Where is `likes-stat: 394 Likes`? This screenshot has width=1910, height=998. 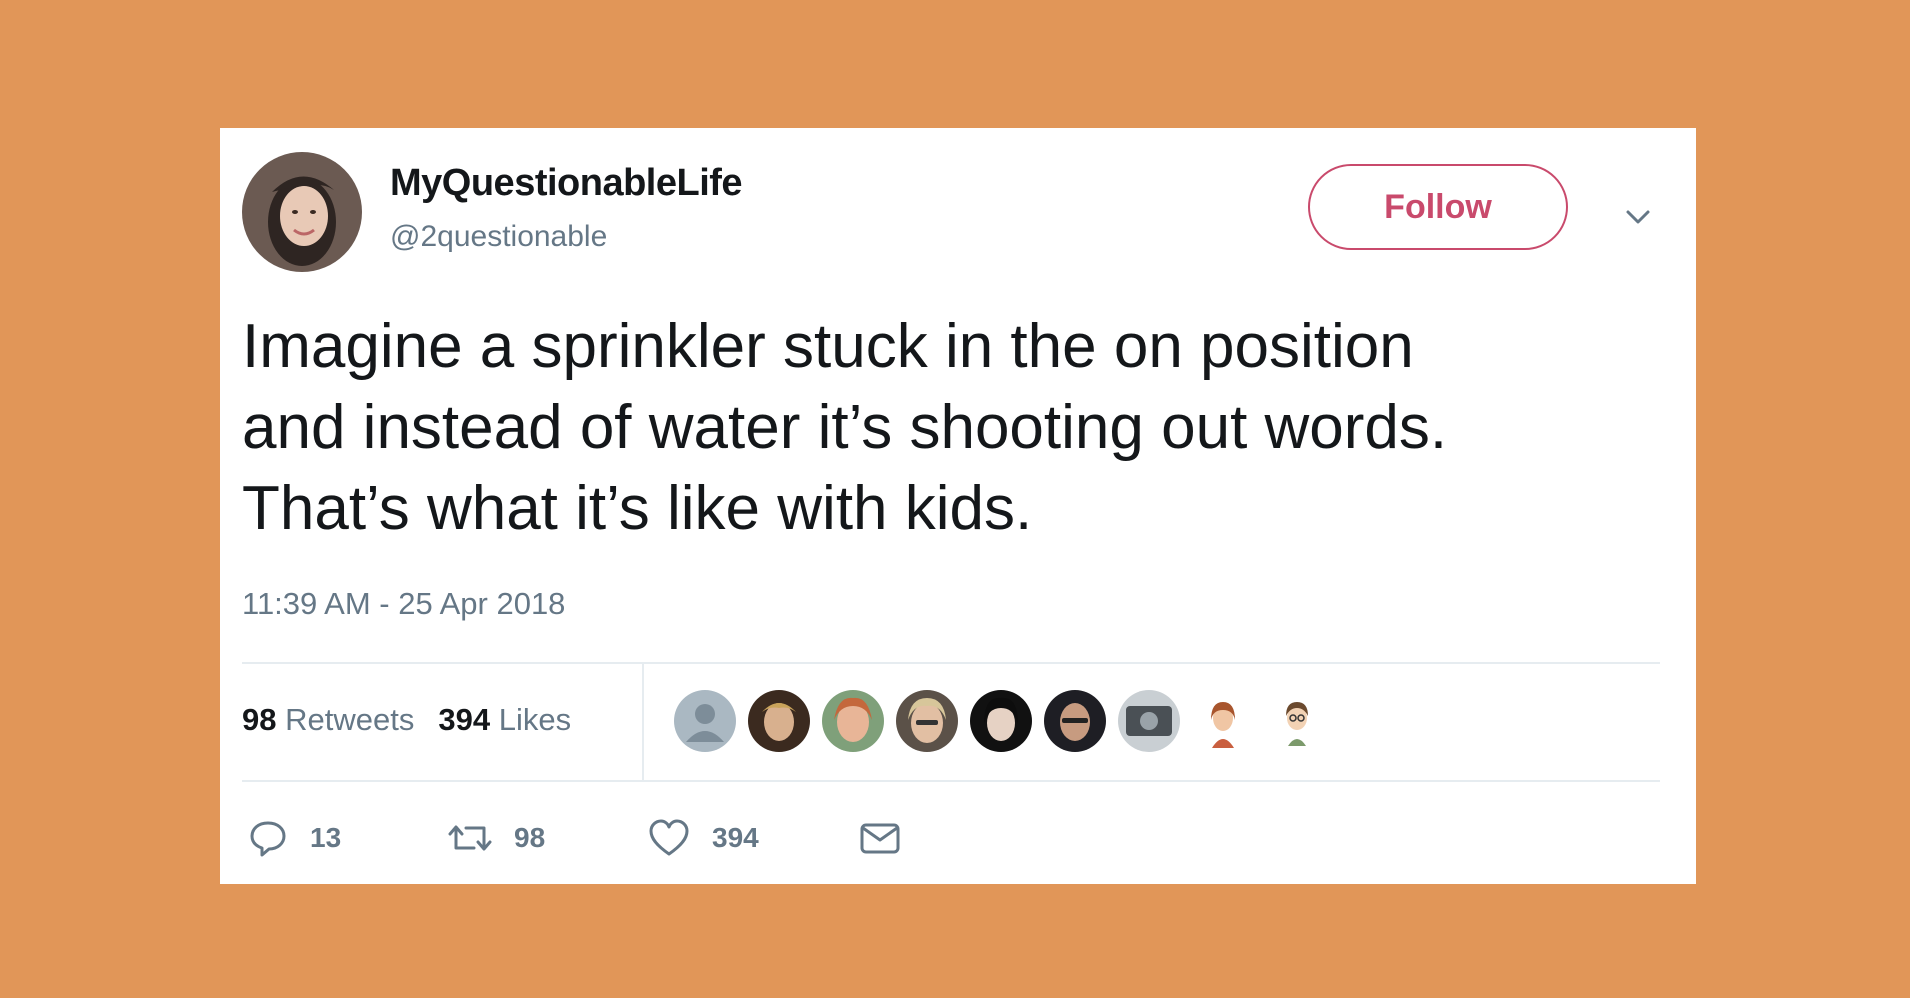 likes-stat: 394 Likes is located at coordinates (504, 719).